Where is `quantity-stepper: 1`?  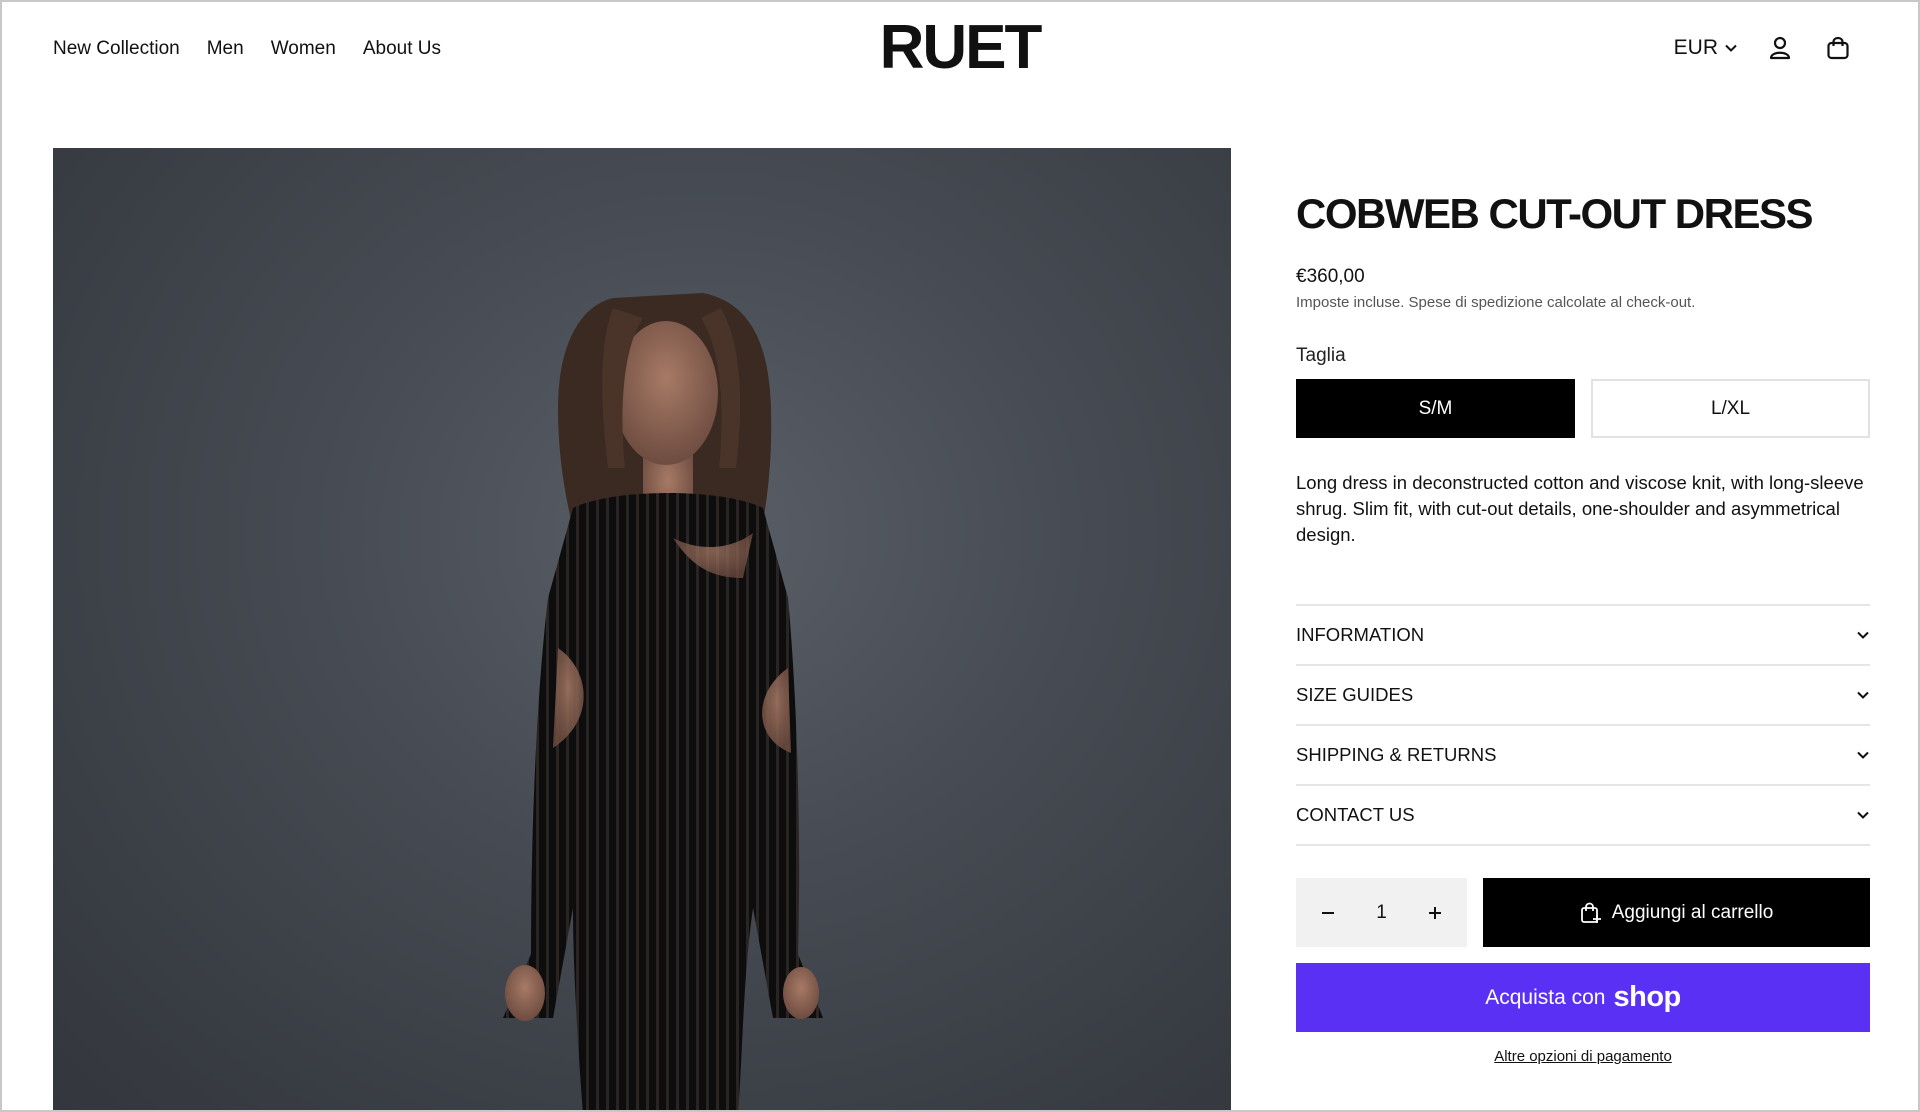
quantity-stepper: 1 is located at coordinates (1381, 912).